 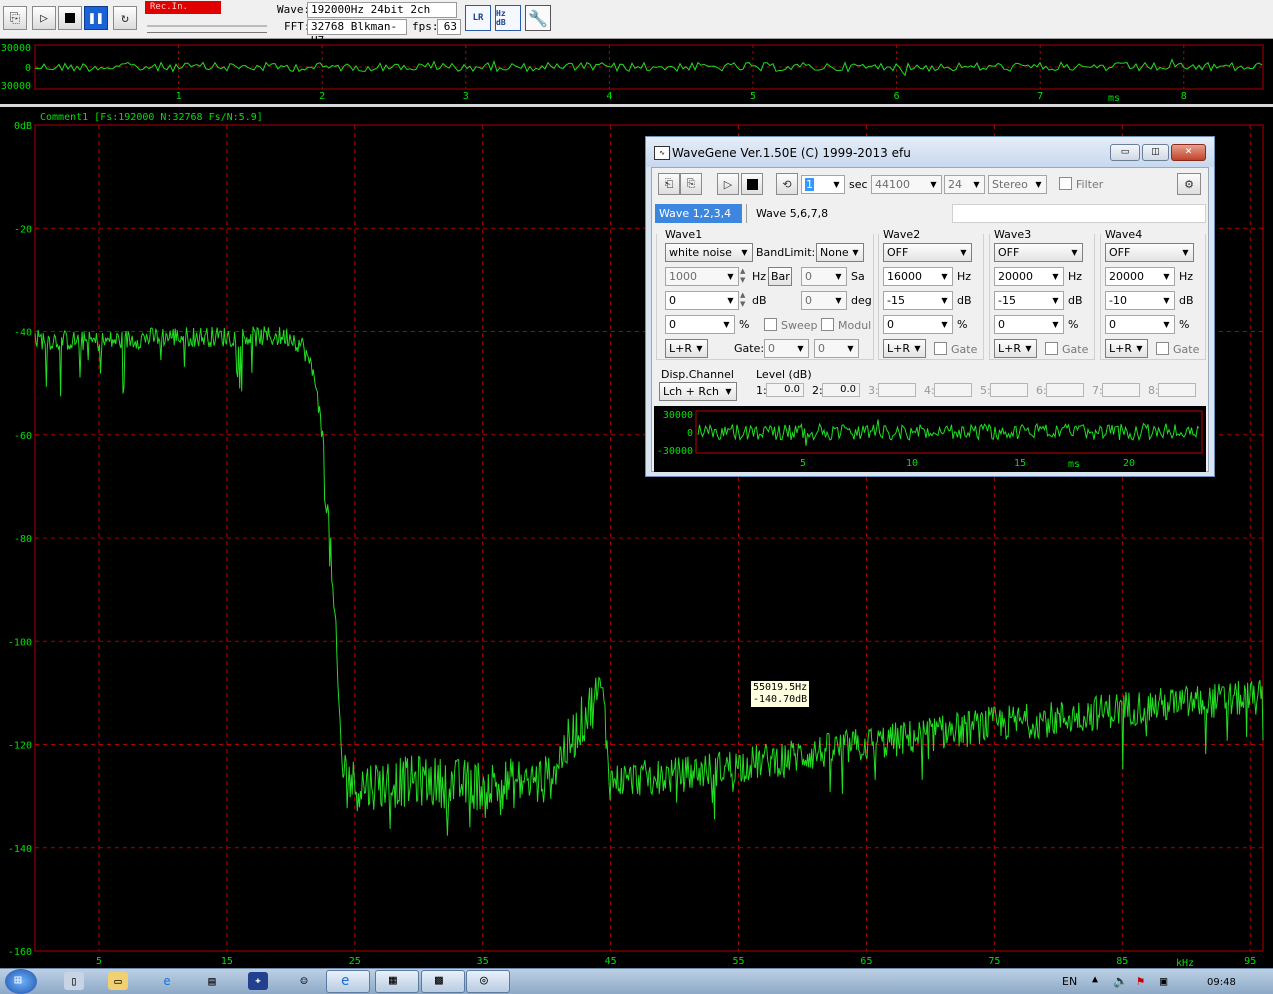 I want to click on disp-channel-select: Lch + Rch ▼, so click(x=698, y=391).